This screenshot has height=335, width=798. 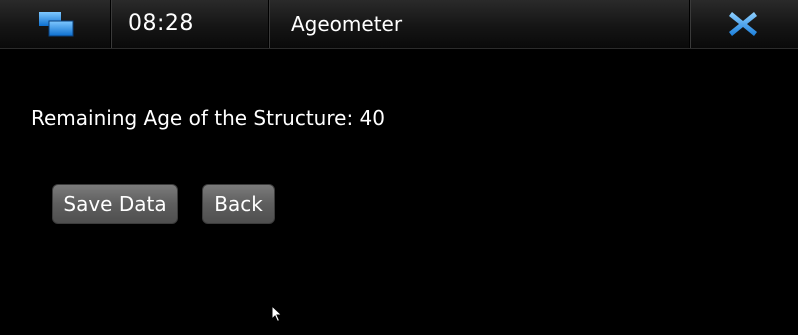 I want to click on status-bar: 08:28 Ageometer, so click(x=399, y=24).